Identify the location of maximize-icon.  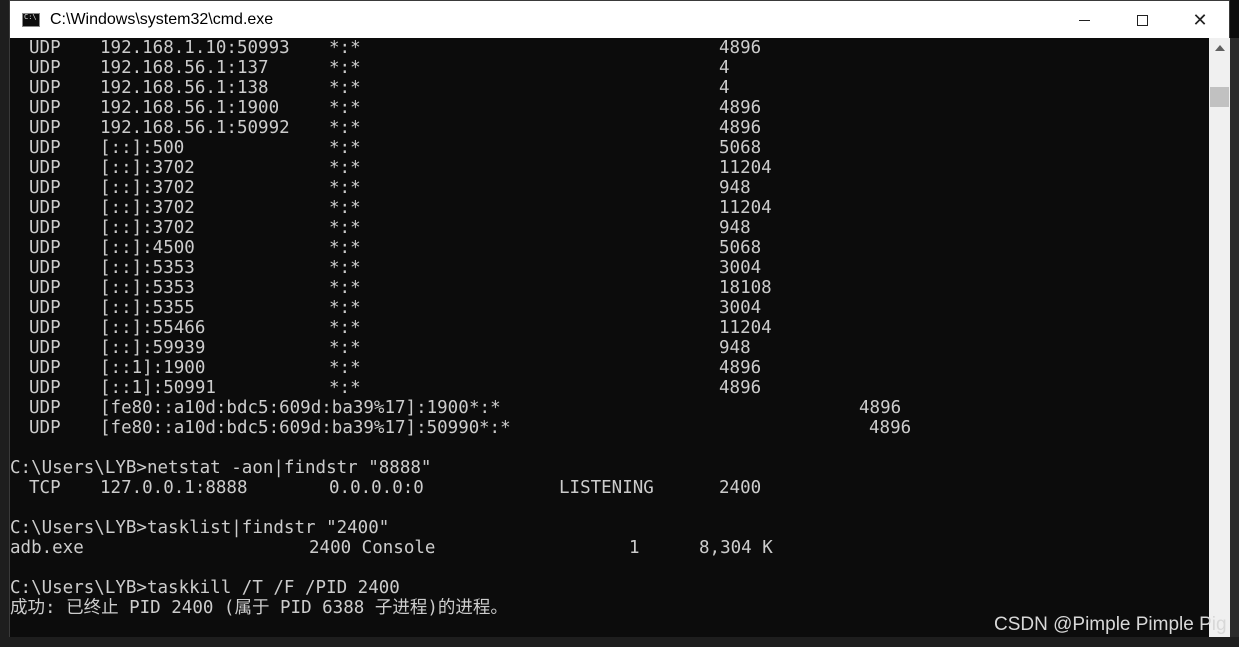
(1142, 20).